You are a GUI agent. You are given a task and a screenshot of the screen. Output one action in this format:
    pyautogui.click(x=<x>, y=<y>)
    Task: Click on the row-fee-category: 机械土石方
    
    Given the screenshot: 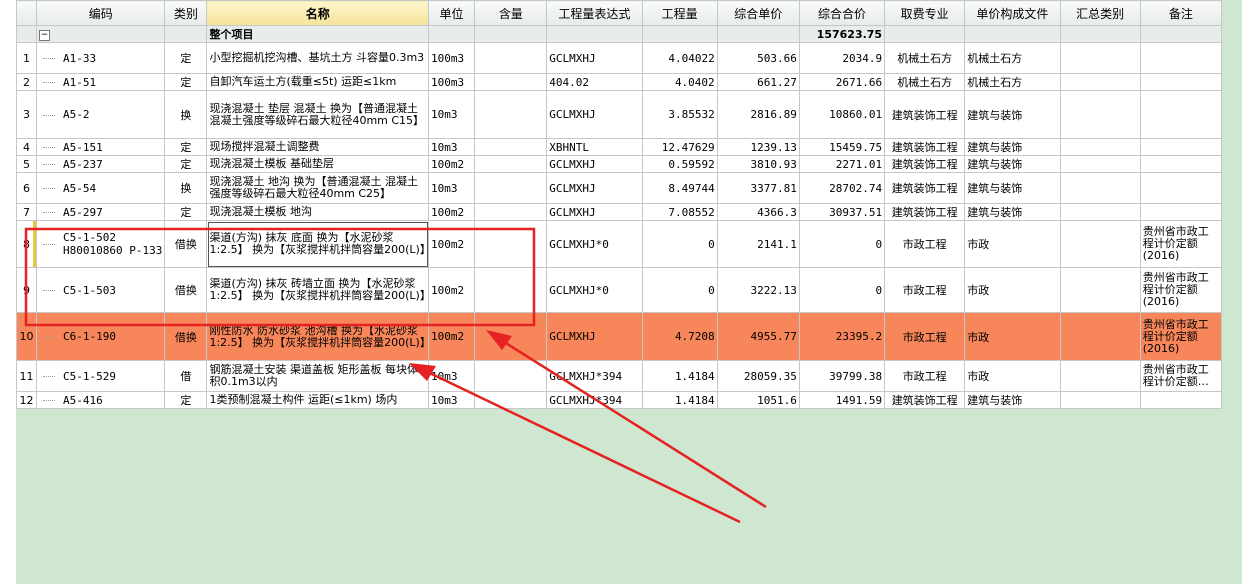 What is the action you would take?
    pyautogui.click(x=925, y=58)
    